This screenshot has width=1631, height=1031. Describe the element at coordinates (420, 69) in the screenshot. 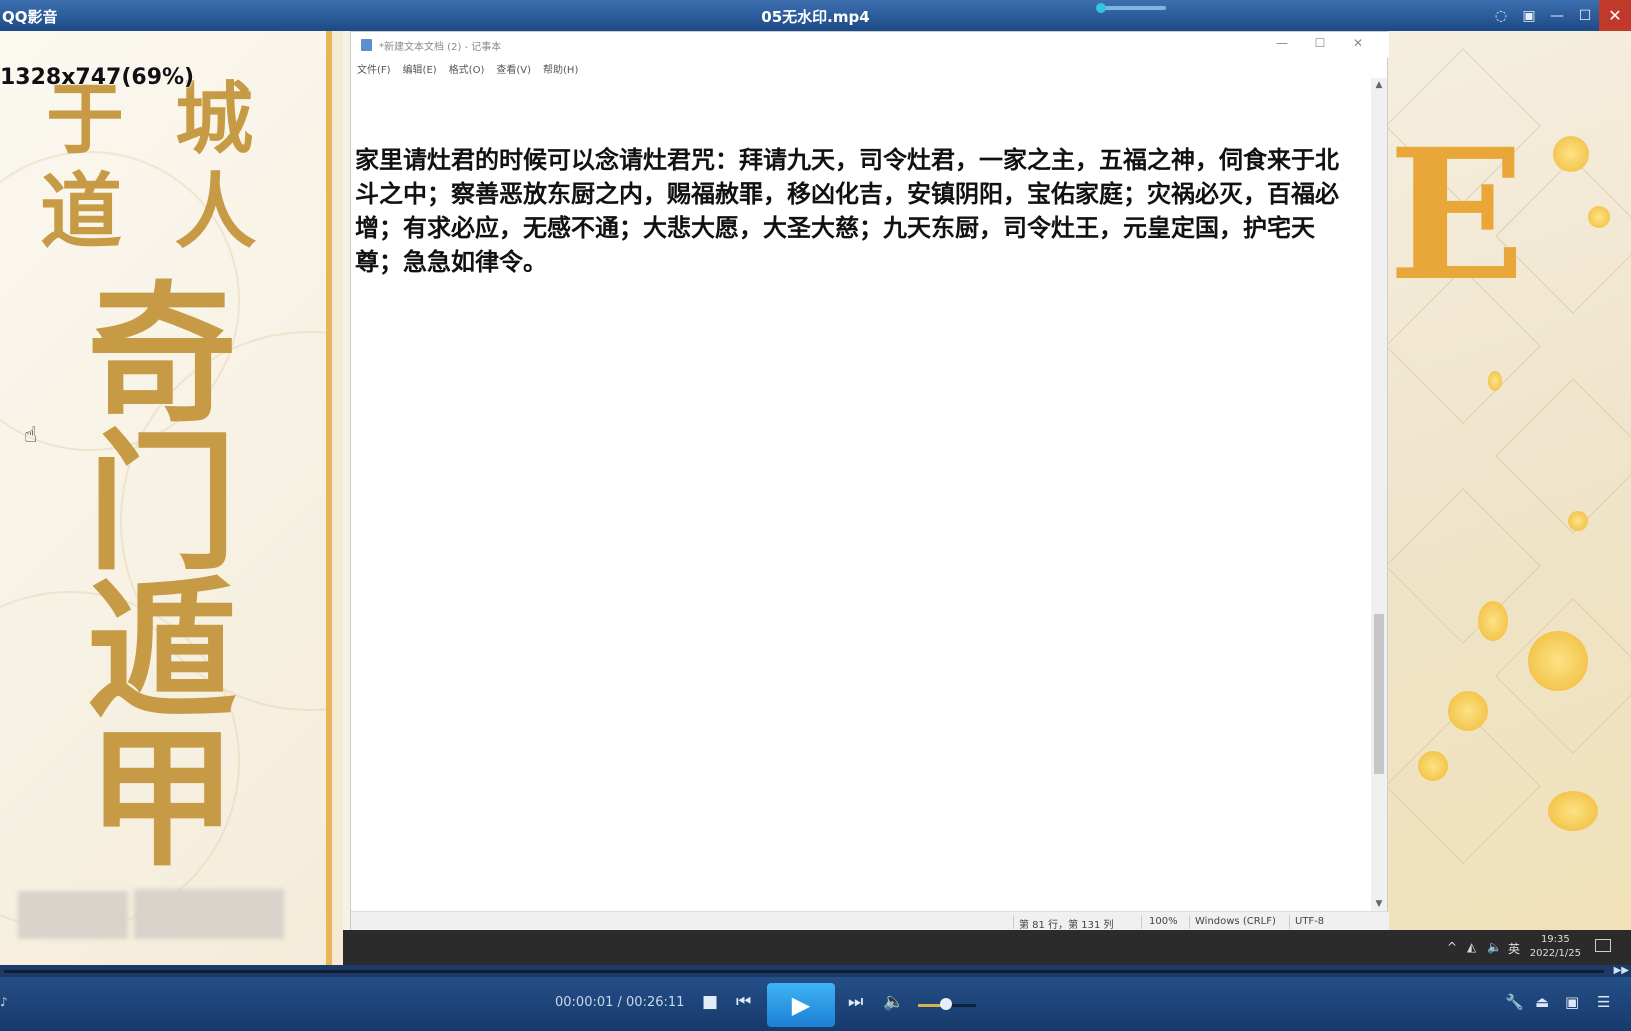

I see `menu-edit: 编辑(E)` at that location.